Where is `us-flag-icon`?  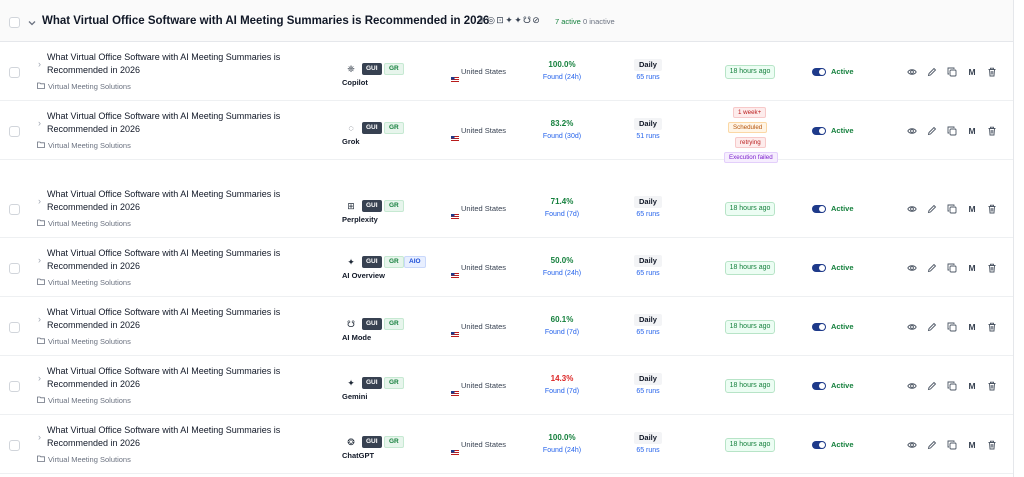 us-flag-icon is located at coordinates (455, 134).